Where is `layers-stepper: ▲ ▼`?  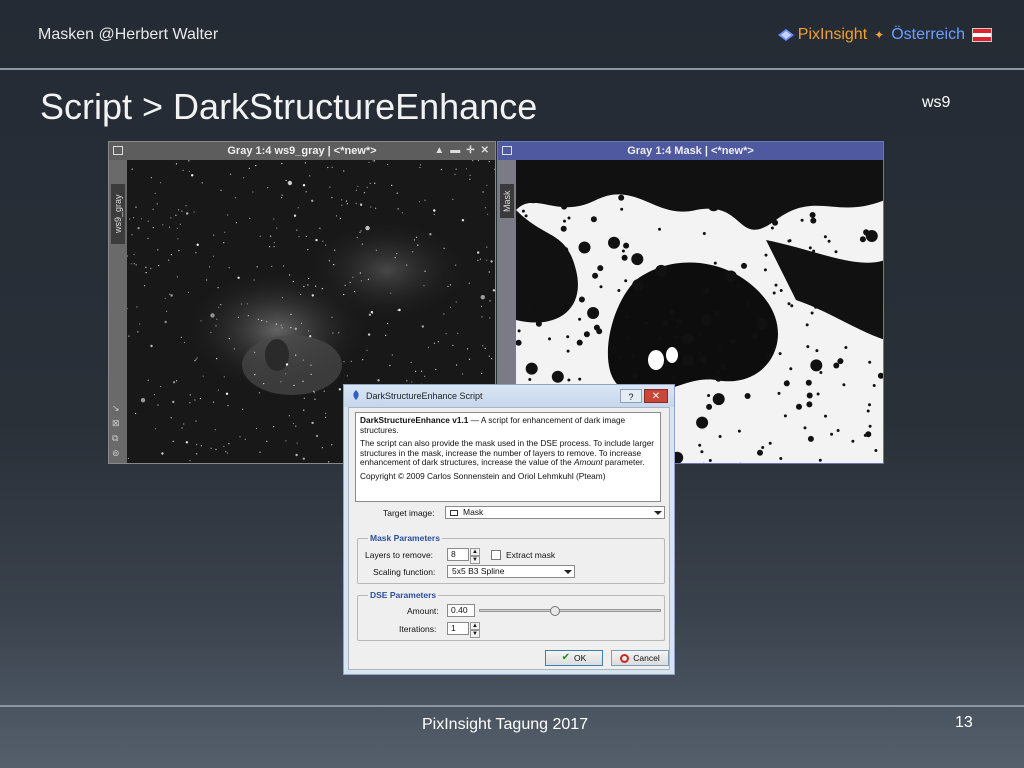 layers-stepper: ▲ ▼ is located at coordinates (475, 556).